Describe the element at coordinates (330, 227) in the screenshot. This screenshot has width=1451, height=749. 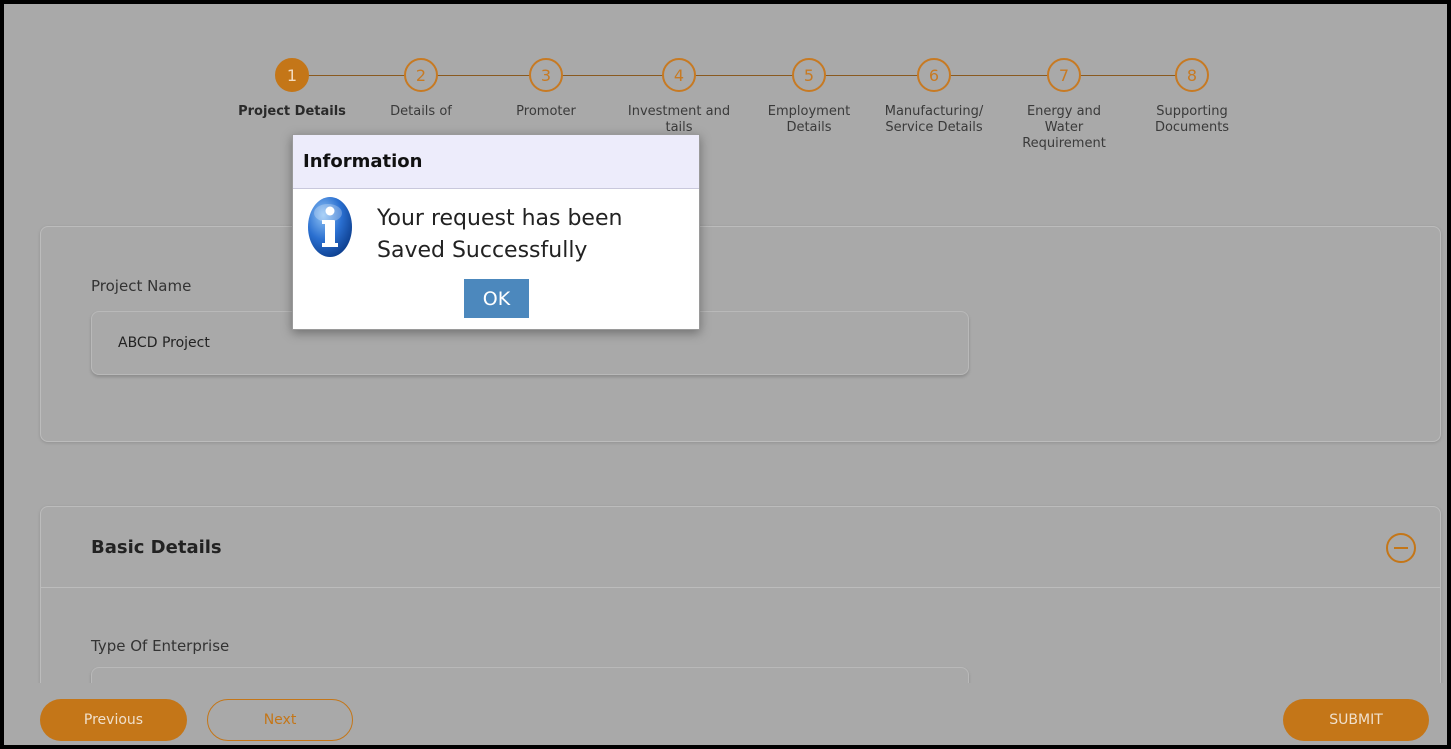
I see `info-icon` at that location.